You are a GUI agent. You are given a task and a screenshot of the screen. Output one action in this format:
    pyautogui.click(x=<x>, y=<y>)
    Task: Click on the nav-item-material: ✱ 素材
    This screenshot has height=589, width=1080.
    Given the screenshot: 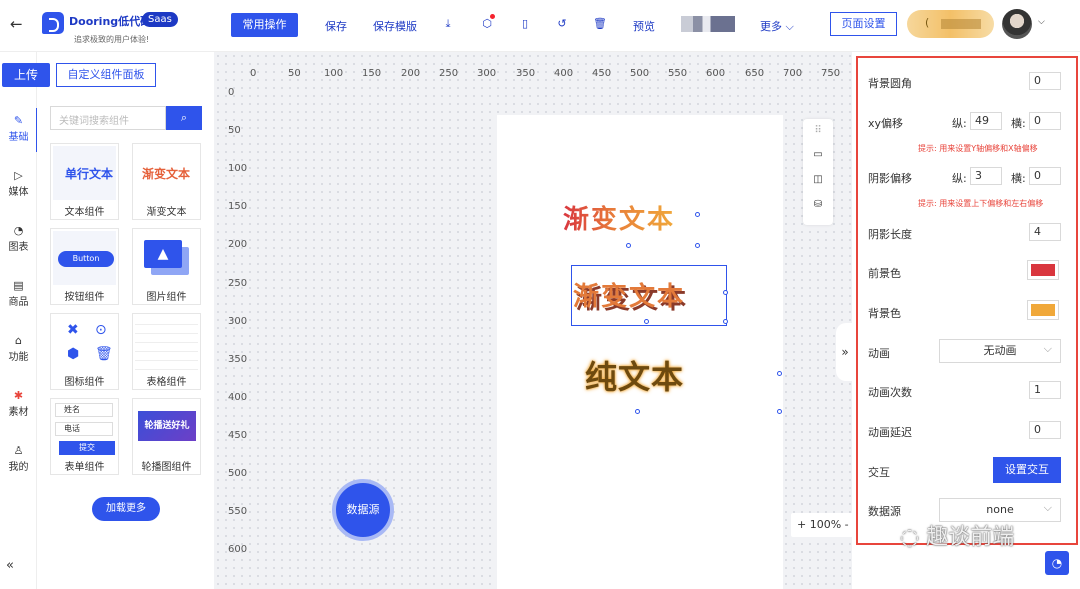 What is the action you would take?
    pyautogui.click(x=18, y=403)
    